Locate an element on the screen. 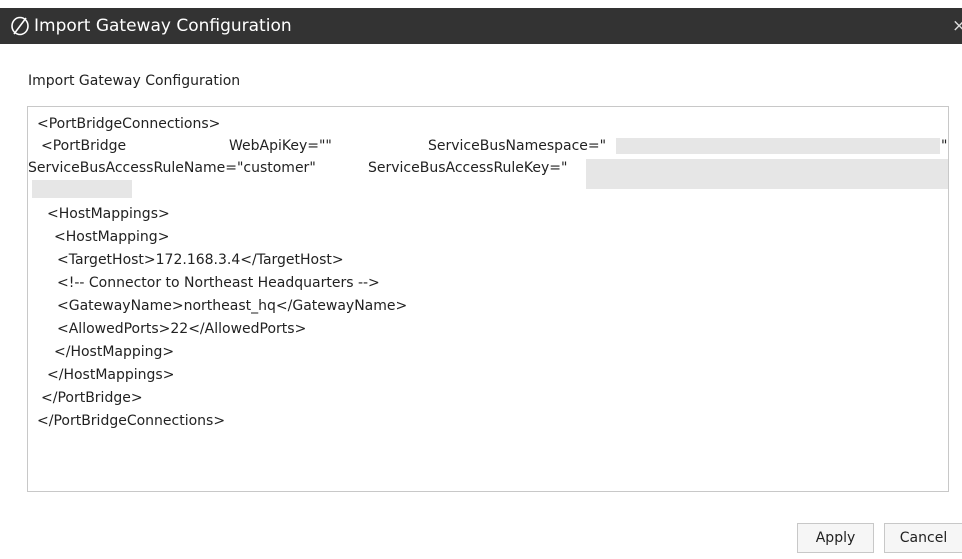 The height and width of the screenshot is (559, 962). code-line: <PortBridgeConnections> is located at coordinates (129, 124).